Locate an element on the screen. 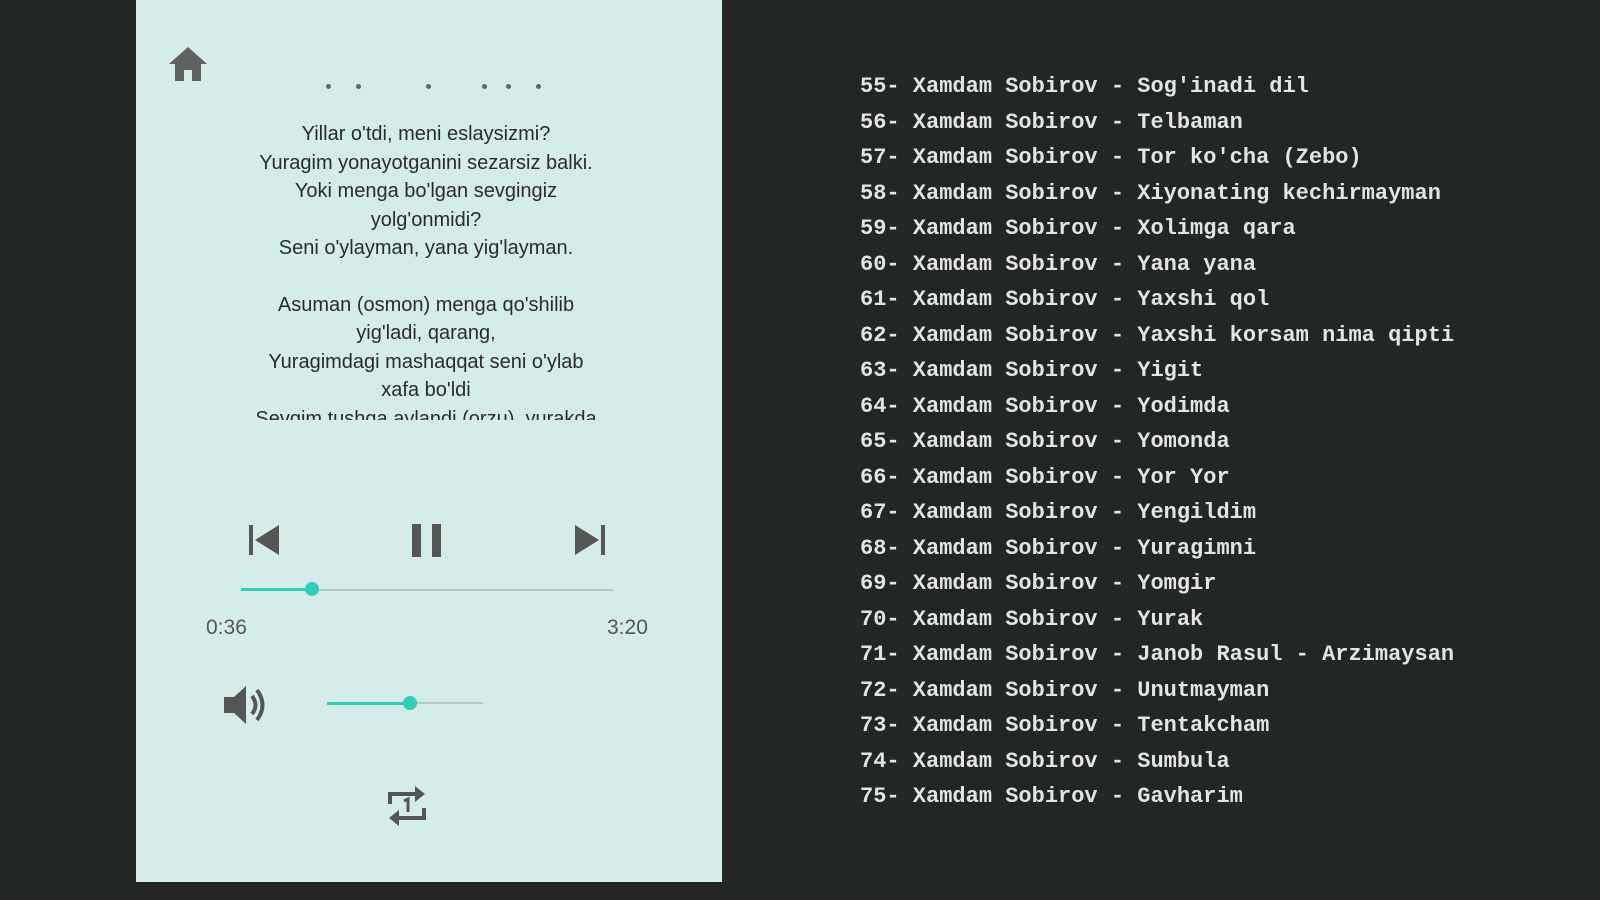 This screenshot has width=1600, height=900. repeat-button is located at coordinates (407, 808).